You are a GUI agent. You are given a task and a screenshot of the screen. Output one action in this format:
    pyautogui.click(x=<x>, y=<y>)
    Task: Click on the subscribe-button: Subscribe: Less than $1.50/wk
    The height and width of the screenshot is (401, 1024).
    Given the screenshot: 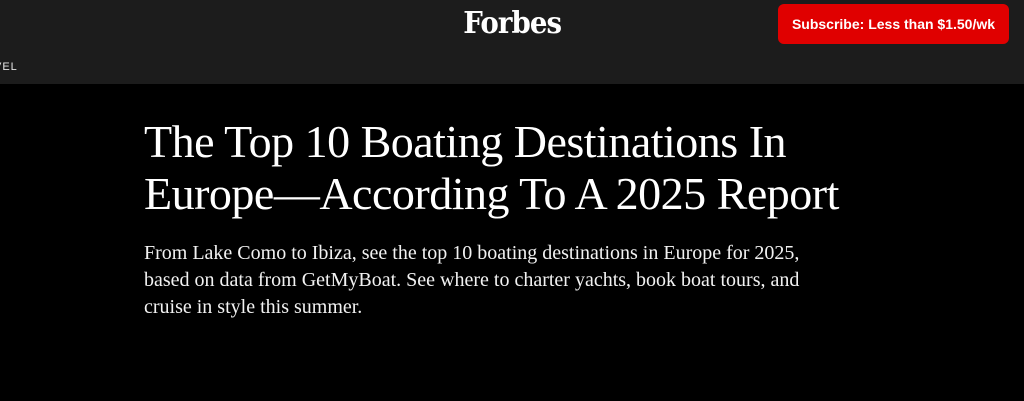 What is the action you would take?
    pyautogui.click(x=893, y=24)
    